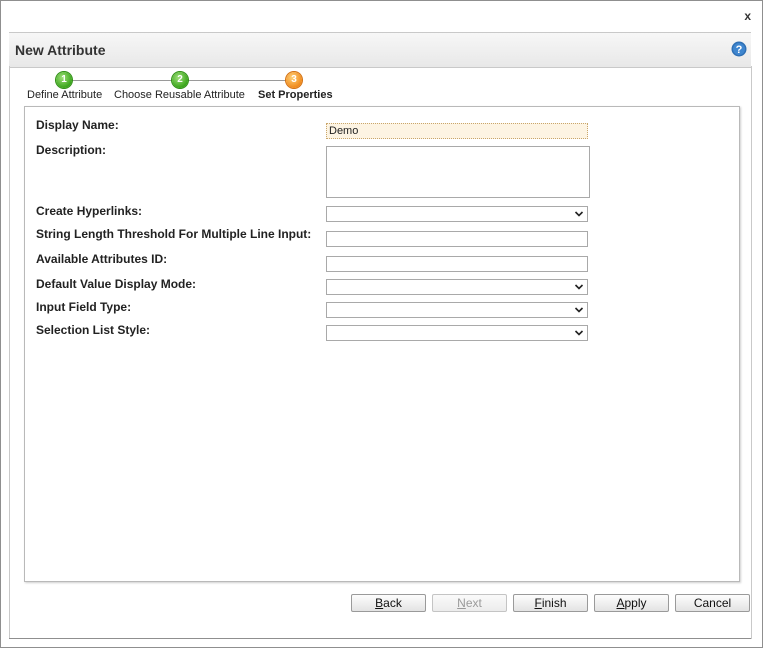  Describe the element at coordinates (457, 264) in the screenshot. I see `available-attributes-id-input` at that location.